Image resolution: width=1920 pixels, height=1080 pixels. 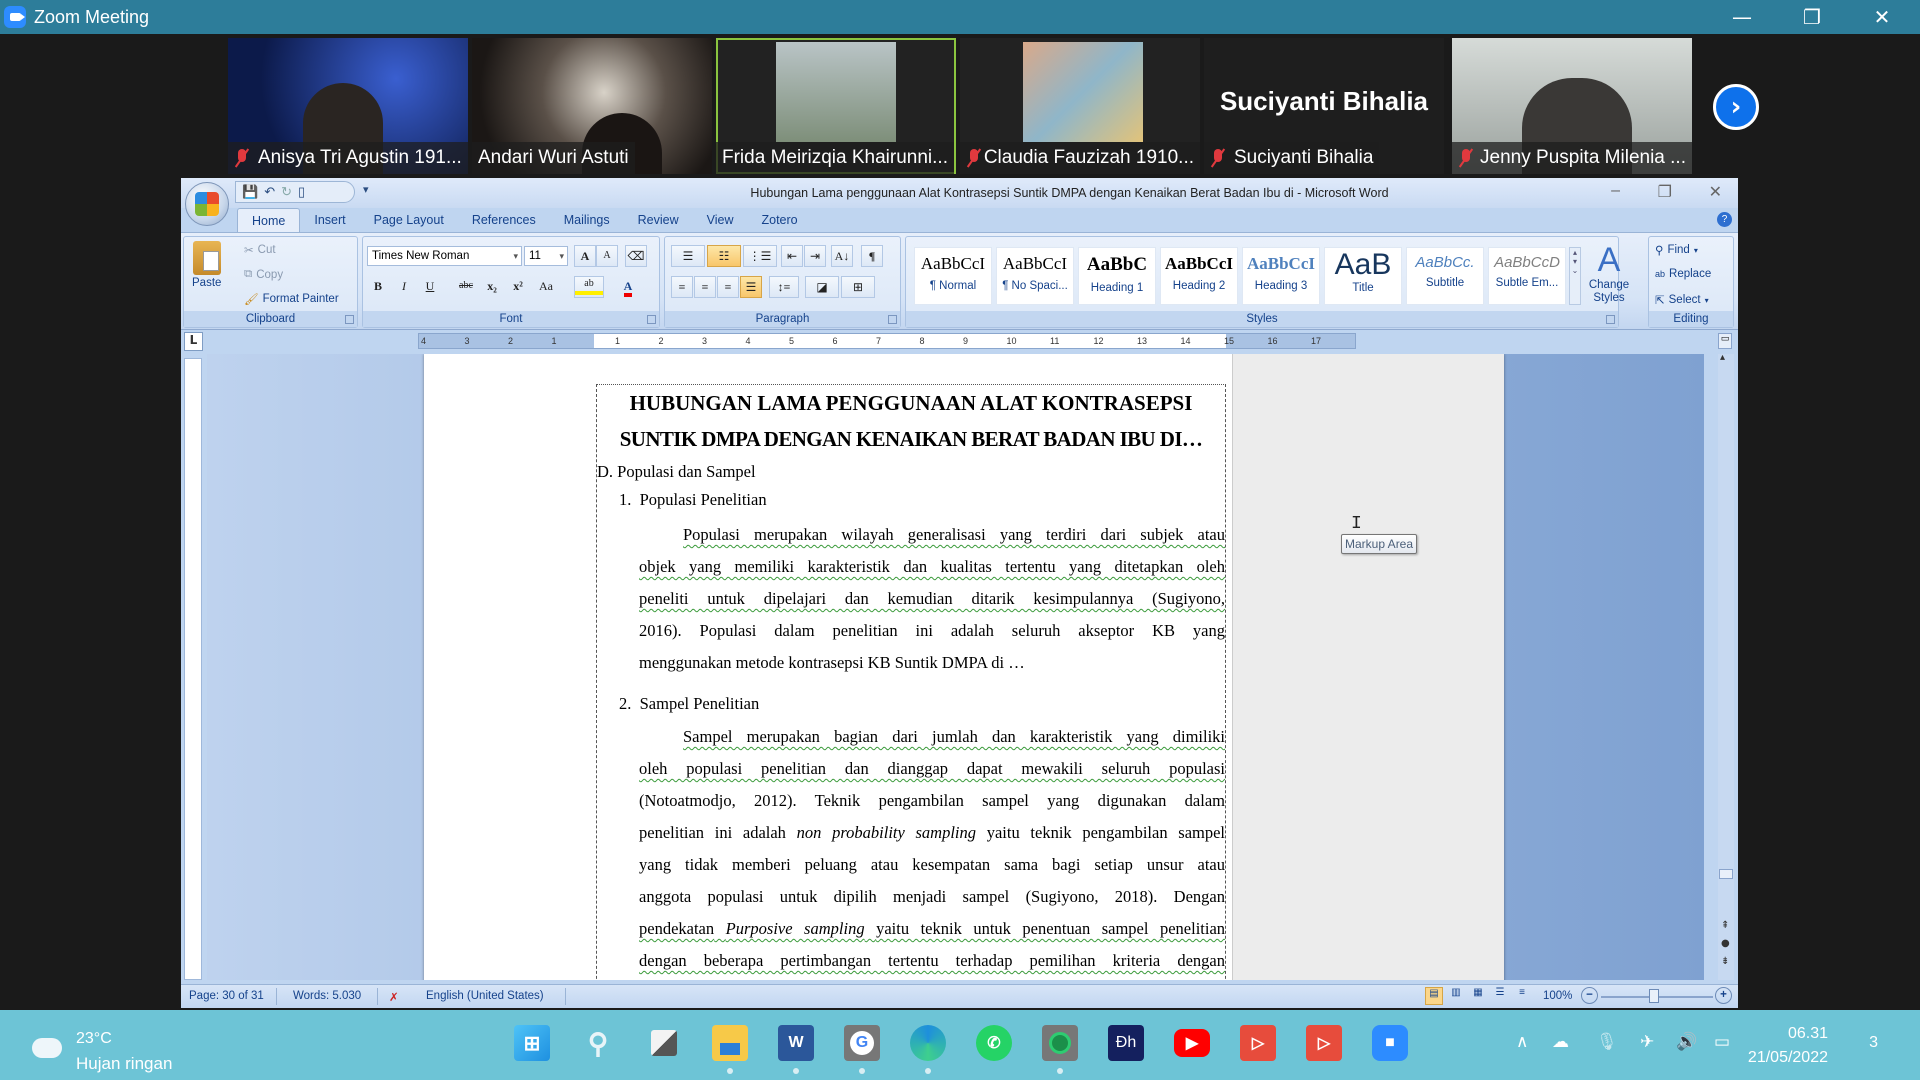 I want to click on copy-button: ⧉ Copy, so click(x=263, y=274).